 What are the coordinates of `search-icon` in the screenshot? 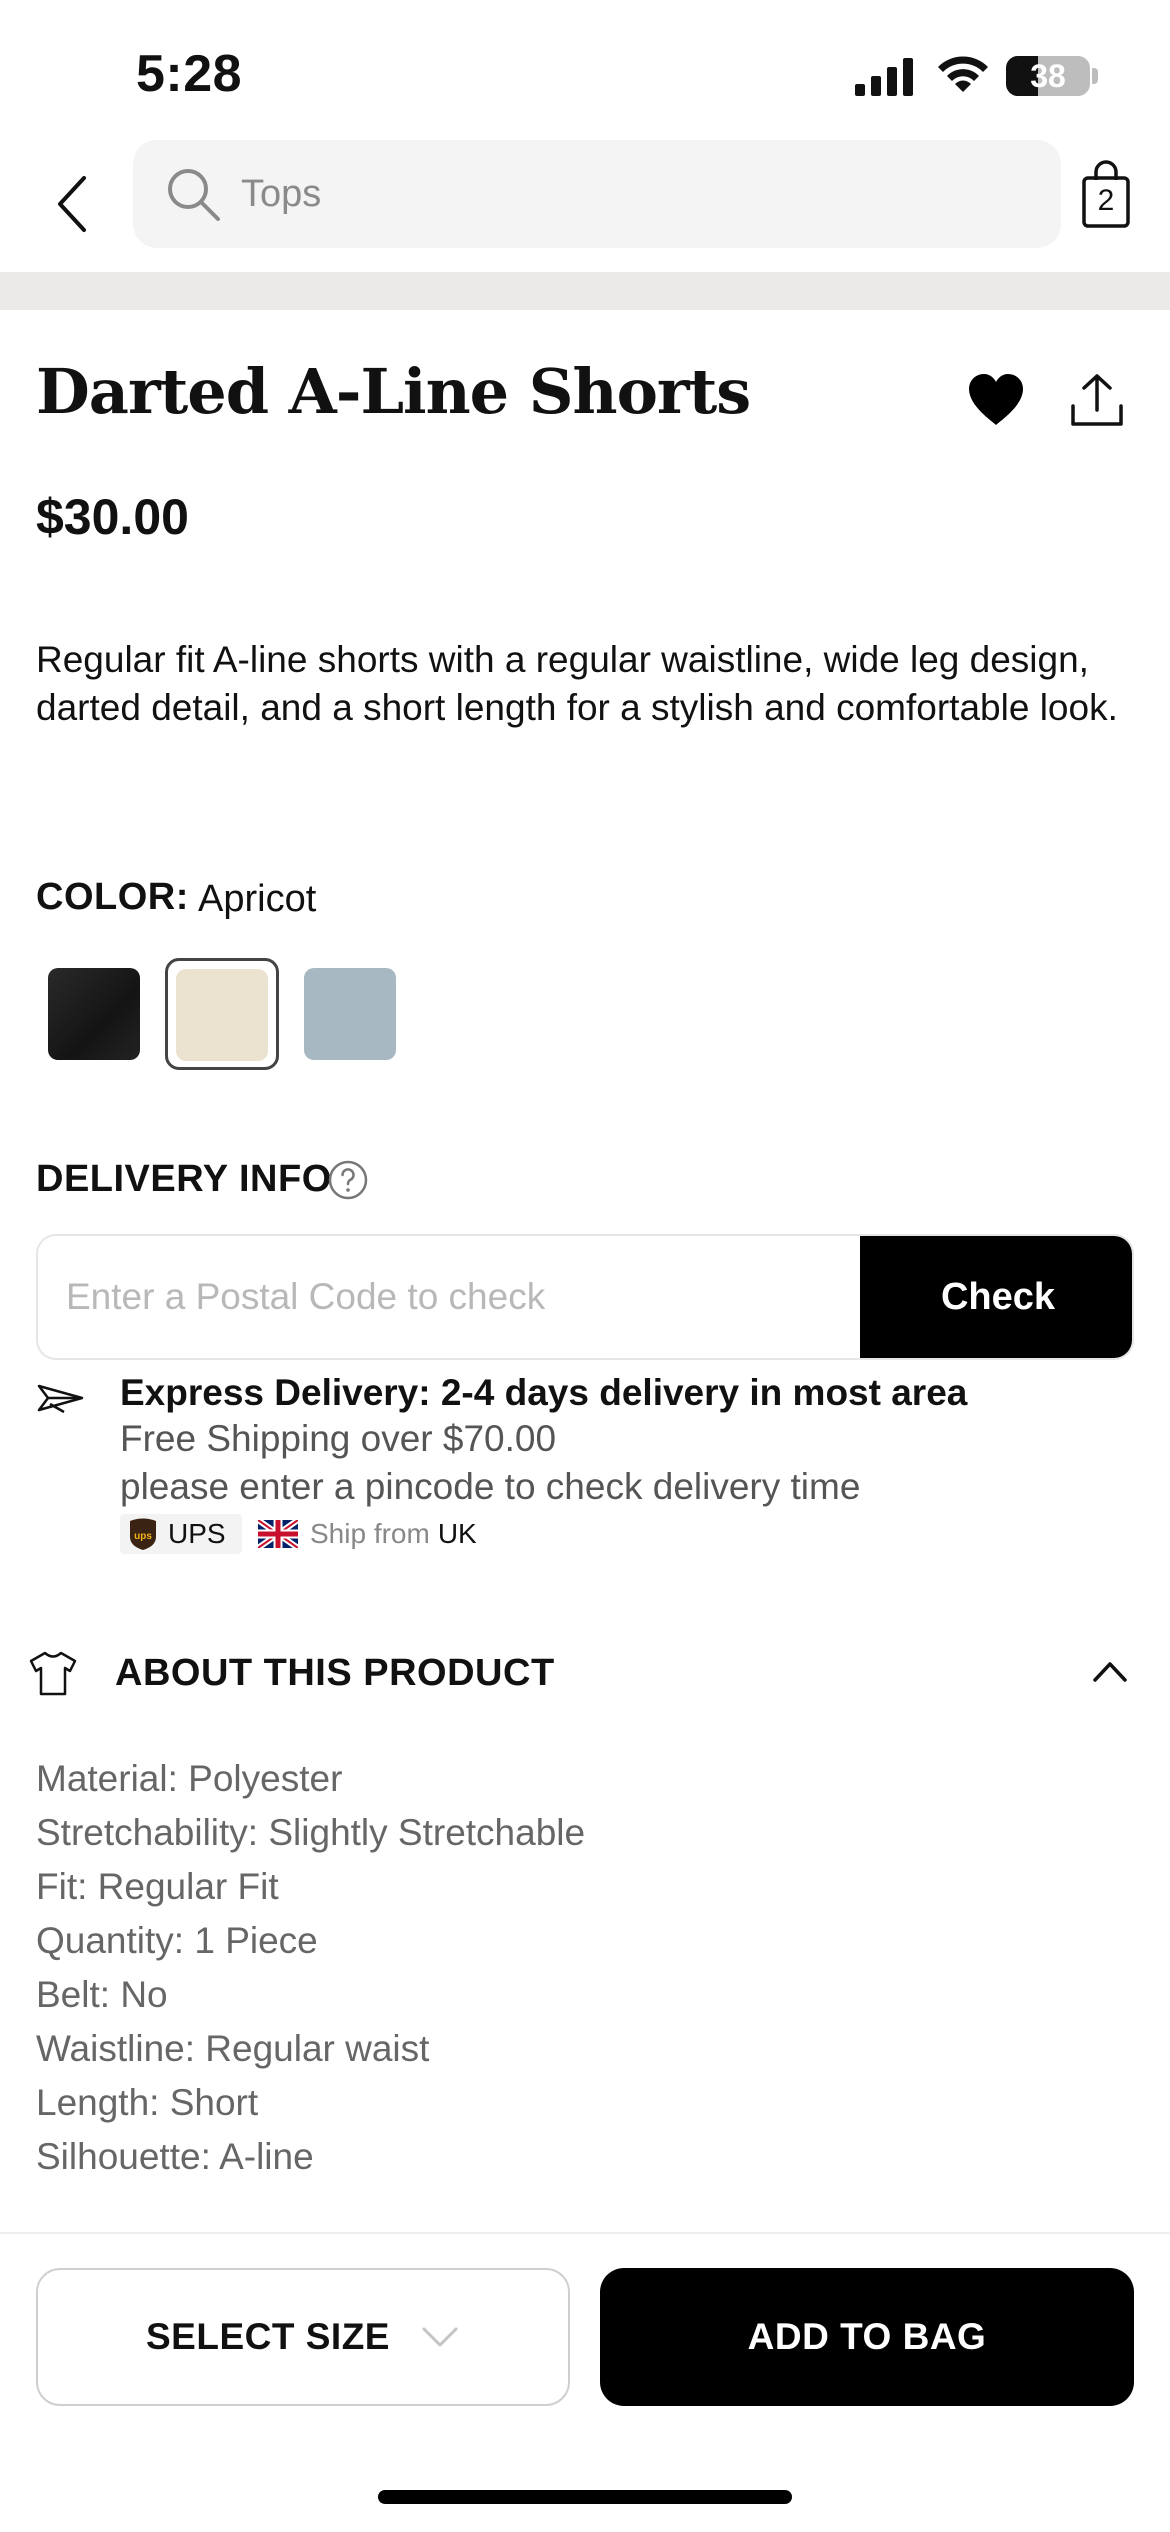 It's located at (194, 195).